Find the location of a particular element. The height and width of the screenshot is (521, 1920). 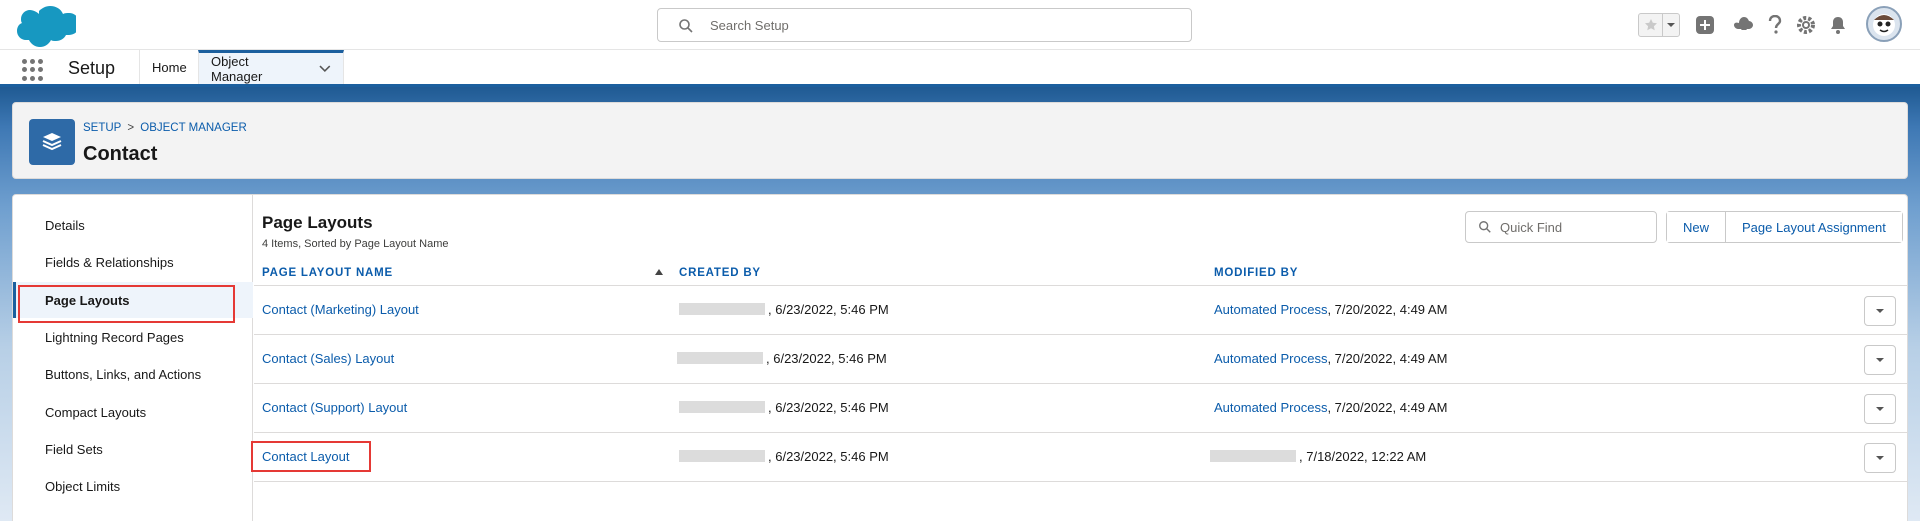

bell-icon is located at coordinates (1838, 25).